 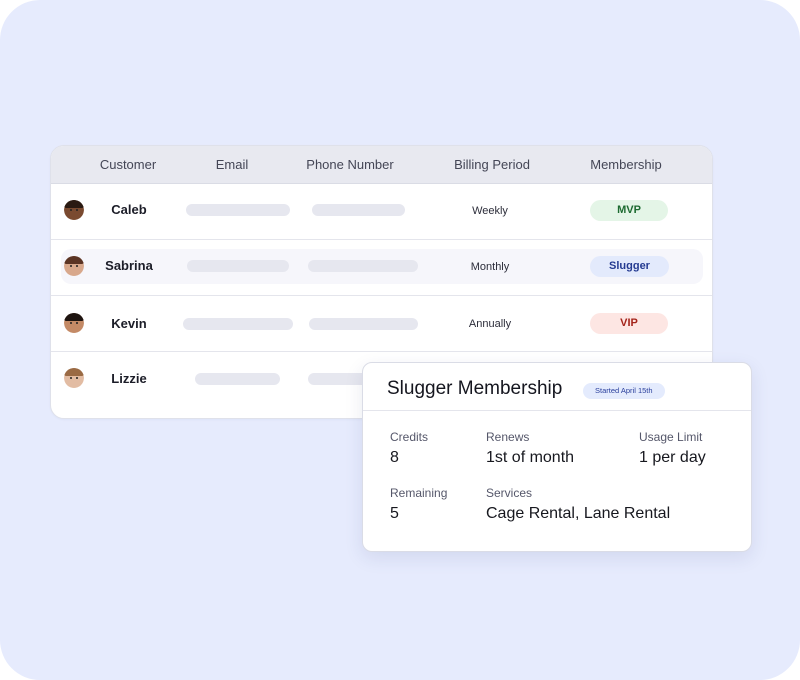 I want to click on usage-limit-label: Usage Limit, so click(x=671, y=437).